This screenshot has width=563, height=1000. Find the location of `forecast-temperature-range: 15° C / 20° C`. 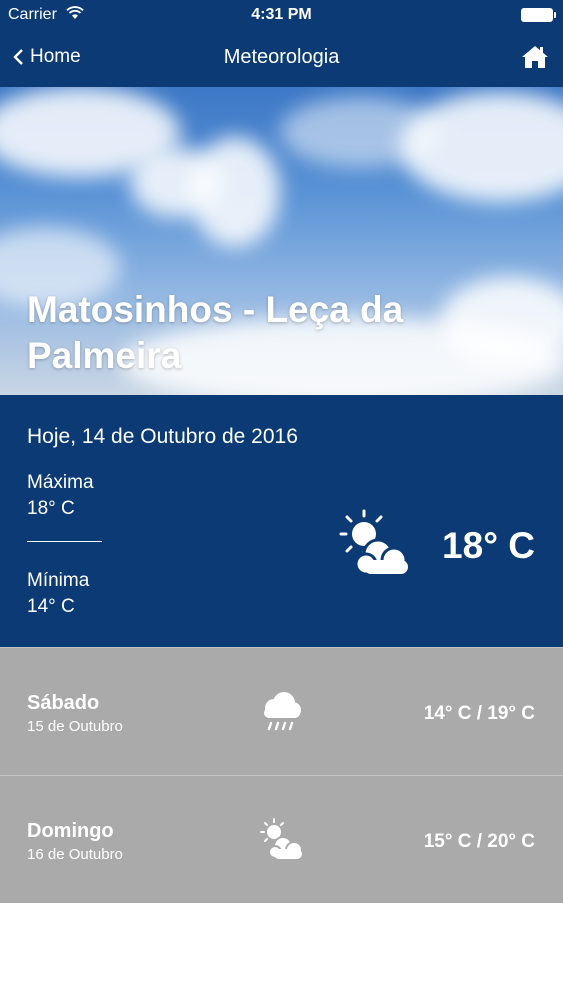

forecast-temperature-range: 15° C / 20° C is located at coordinates (479, 841).